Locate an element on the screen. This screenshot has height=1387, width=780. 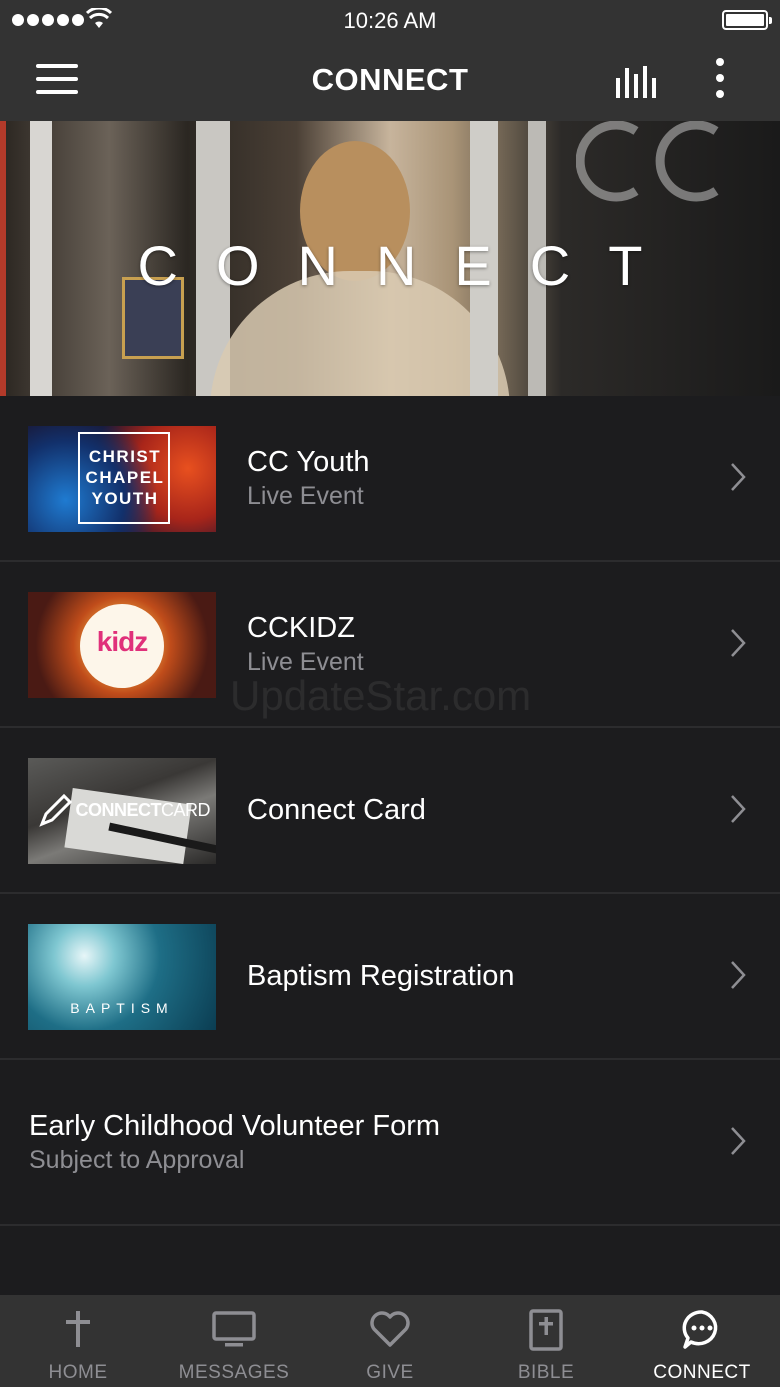
baptism-thumbnail-text: BAPTISM is located at coordinates (122, 1008).